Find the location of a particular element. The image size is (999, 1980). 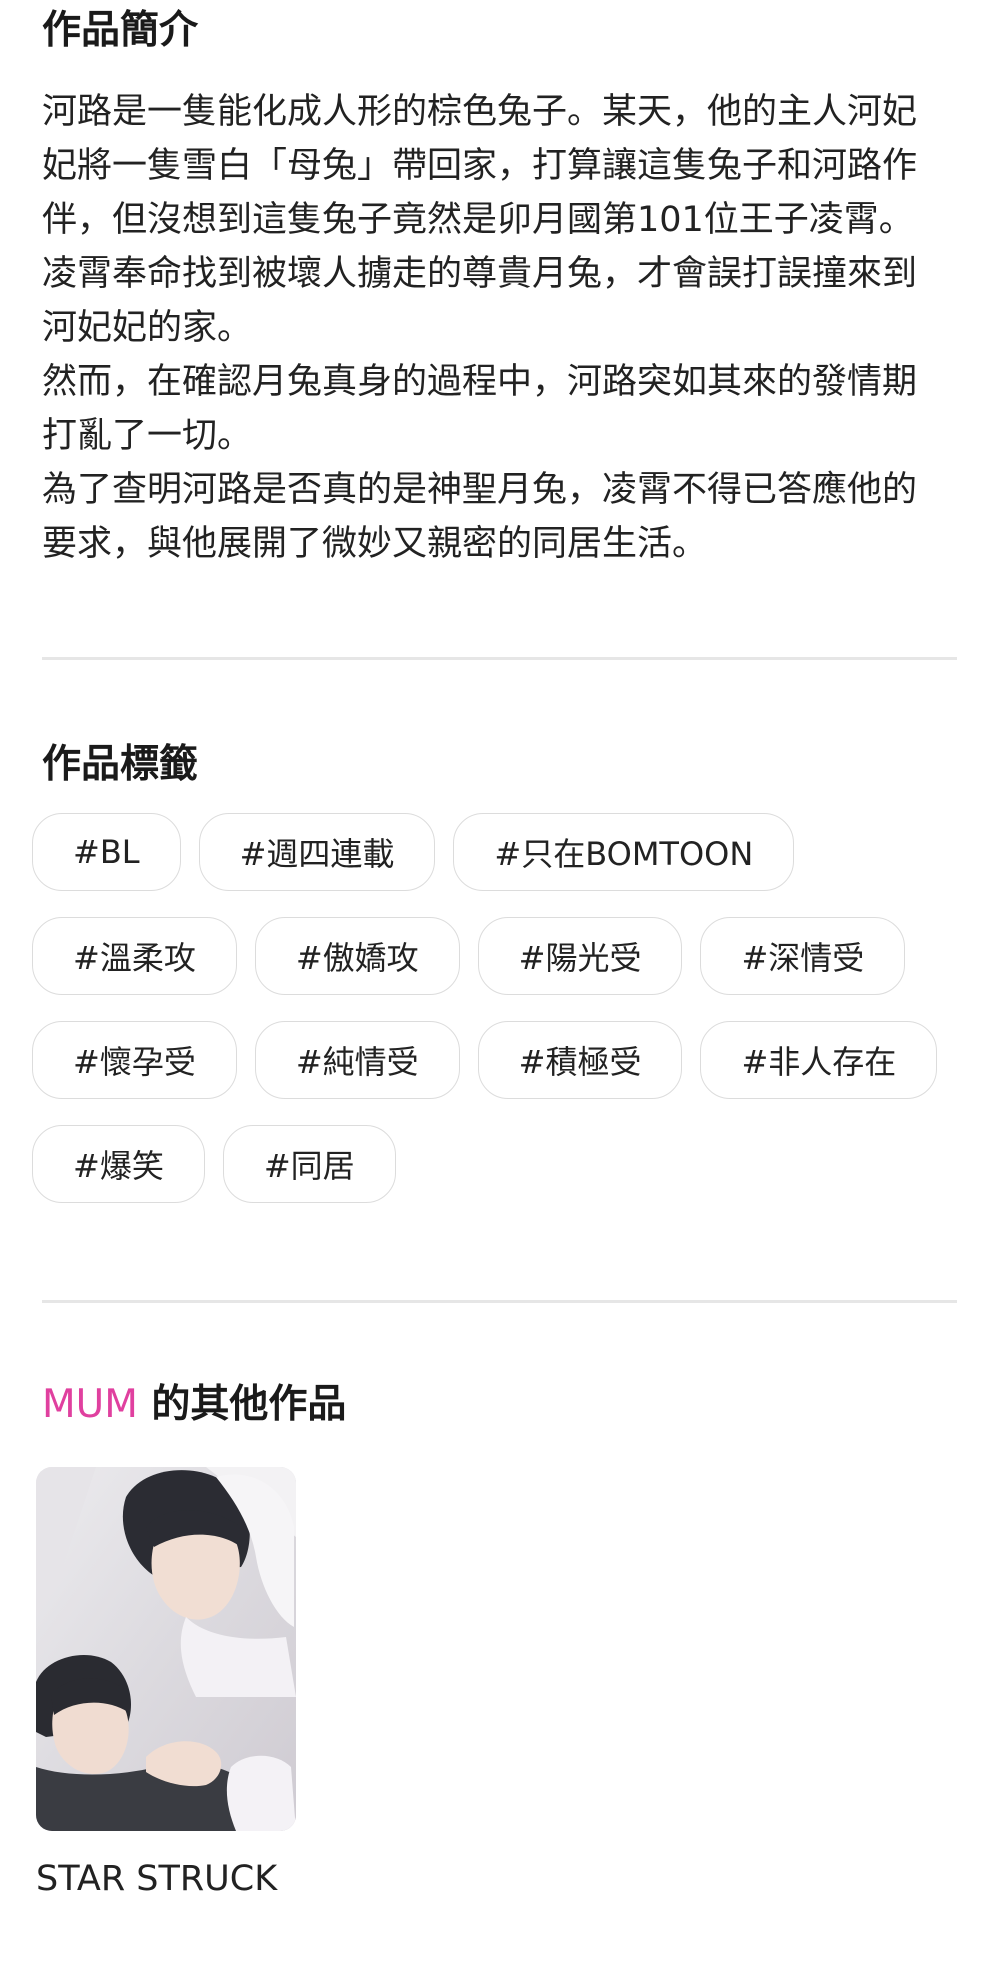

tag-chip: #BL is located at coordinates (106, 851).